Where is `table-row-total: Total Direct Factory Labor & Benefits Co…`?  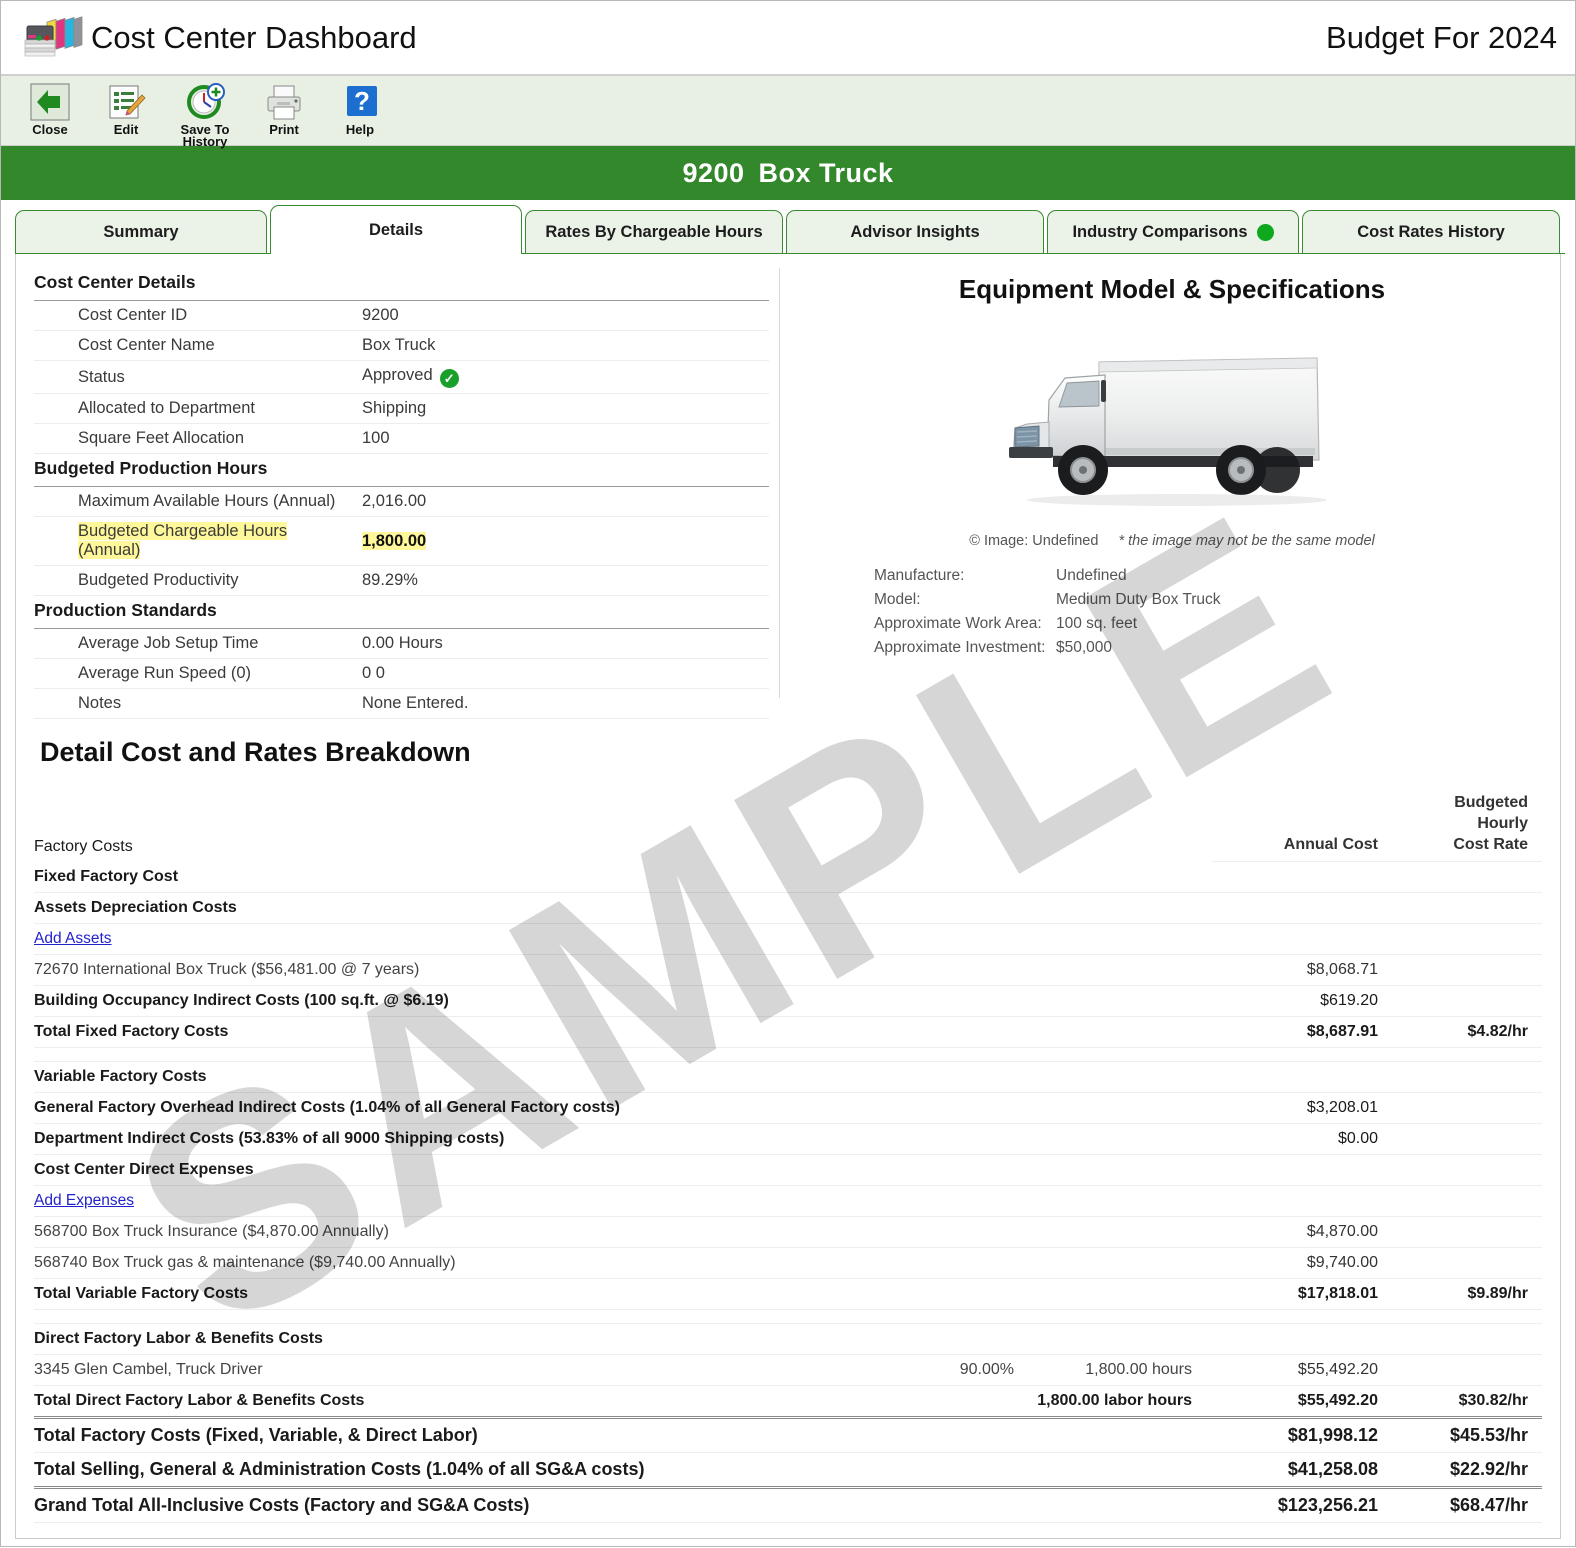
table-row-total: Total Direct Factory Labor & Benefits Co… is located at coordinates (788, 1401).